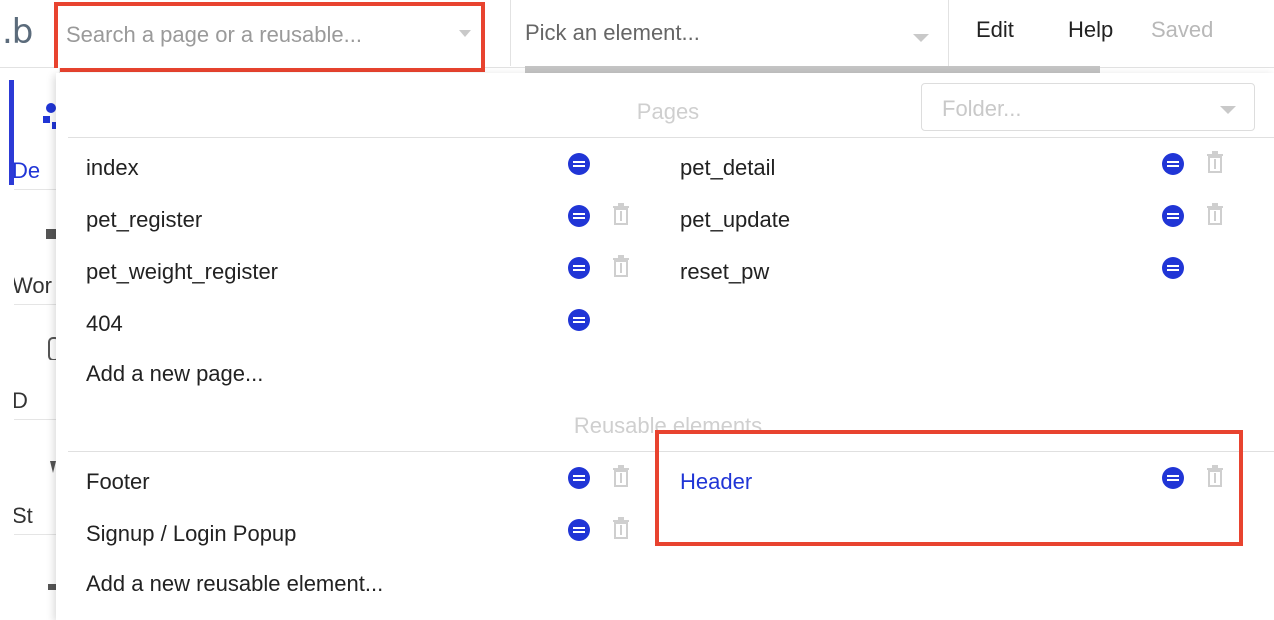 This screenshot has width=1274, height=620. I want to click on page-row: pet_weight_register, so click(366, 273).